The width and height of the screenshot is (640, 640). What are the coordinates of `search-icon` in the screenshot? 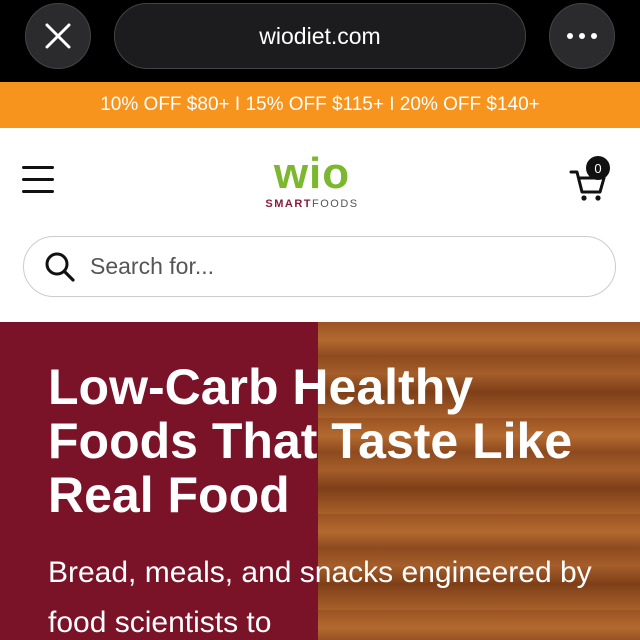 It's located at (60, 267).